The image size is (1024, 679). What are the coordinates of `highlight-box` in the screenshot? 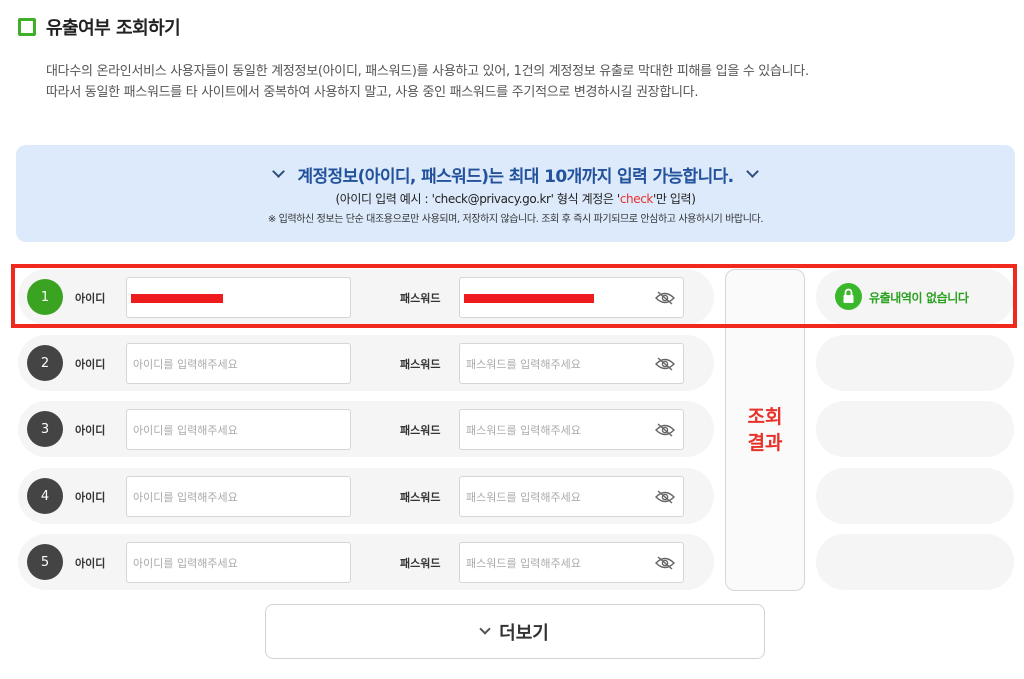 It's located at (514, 296).